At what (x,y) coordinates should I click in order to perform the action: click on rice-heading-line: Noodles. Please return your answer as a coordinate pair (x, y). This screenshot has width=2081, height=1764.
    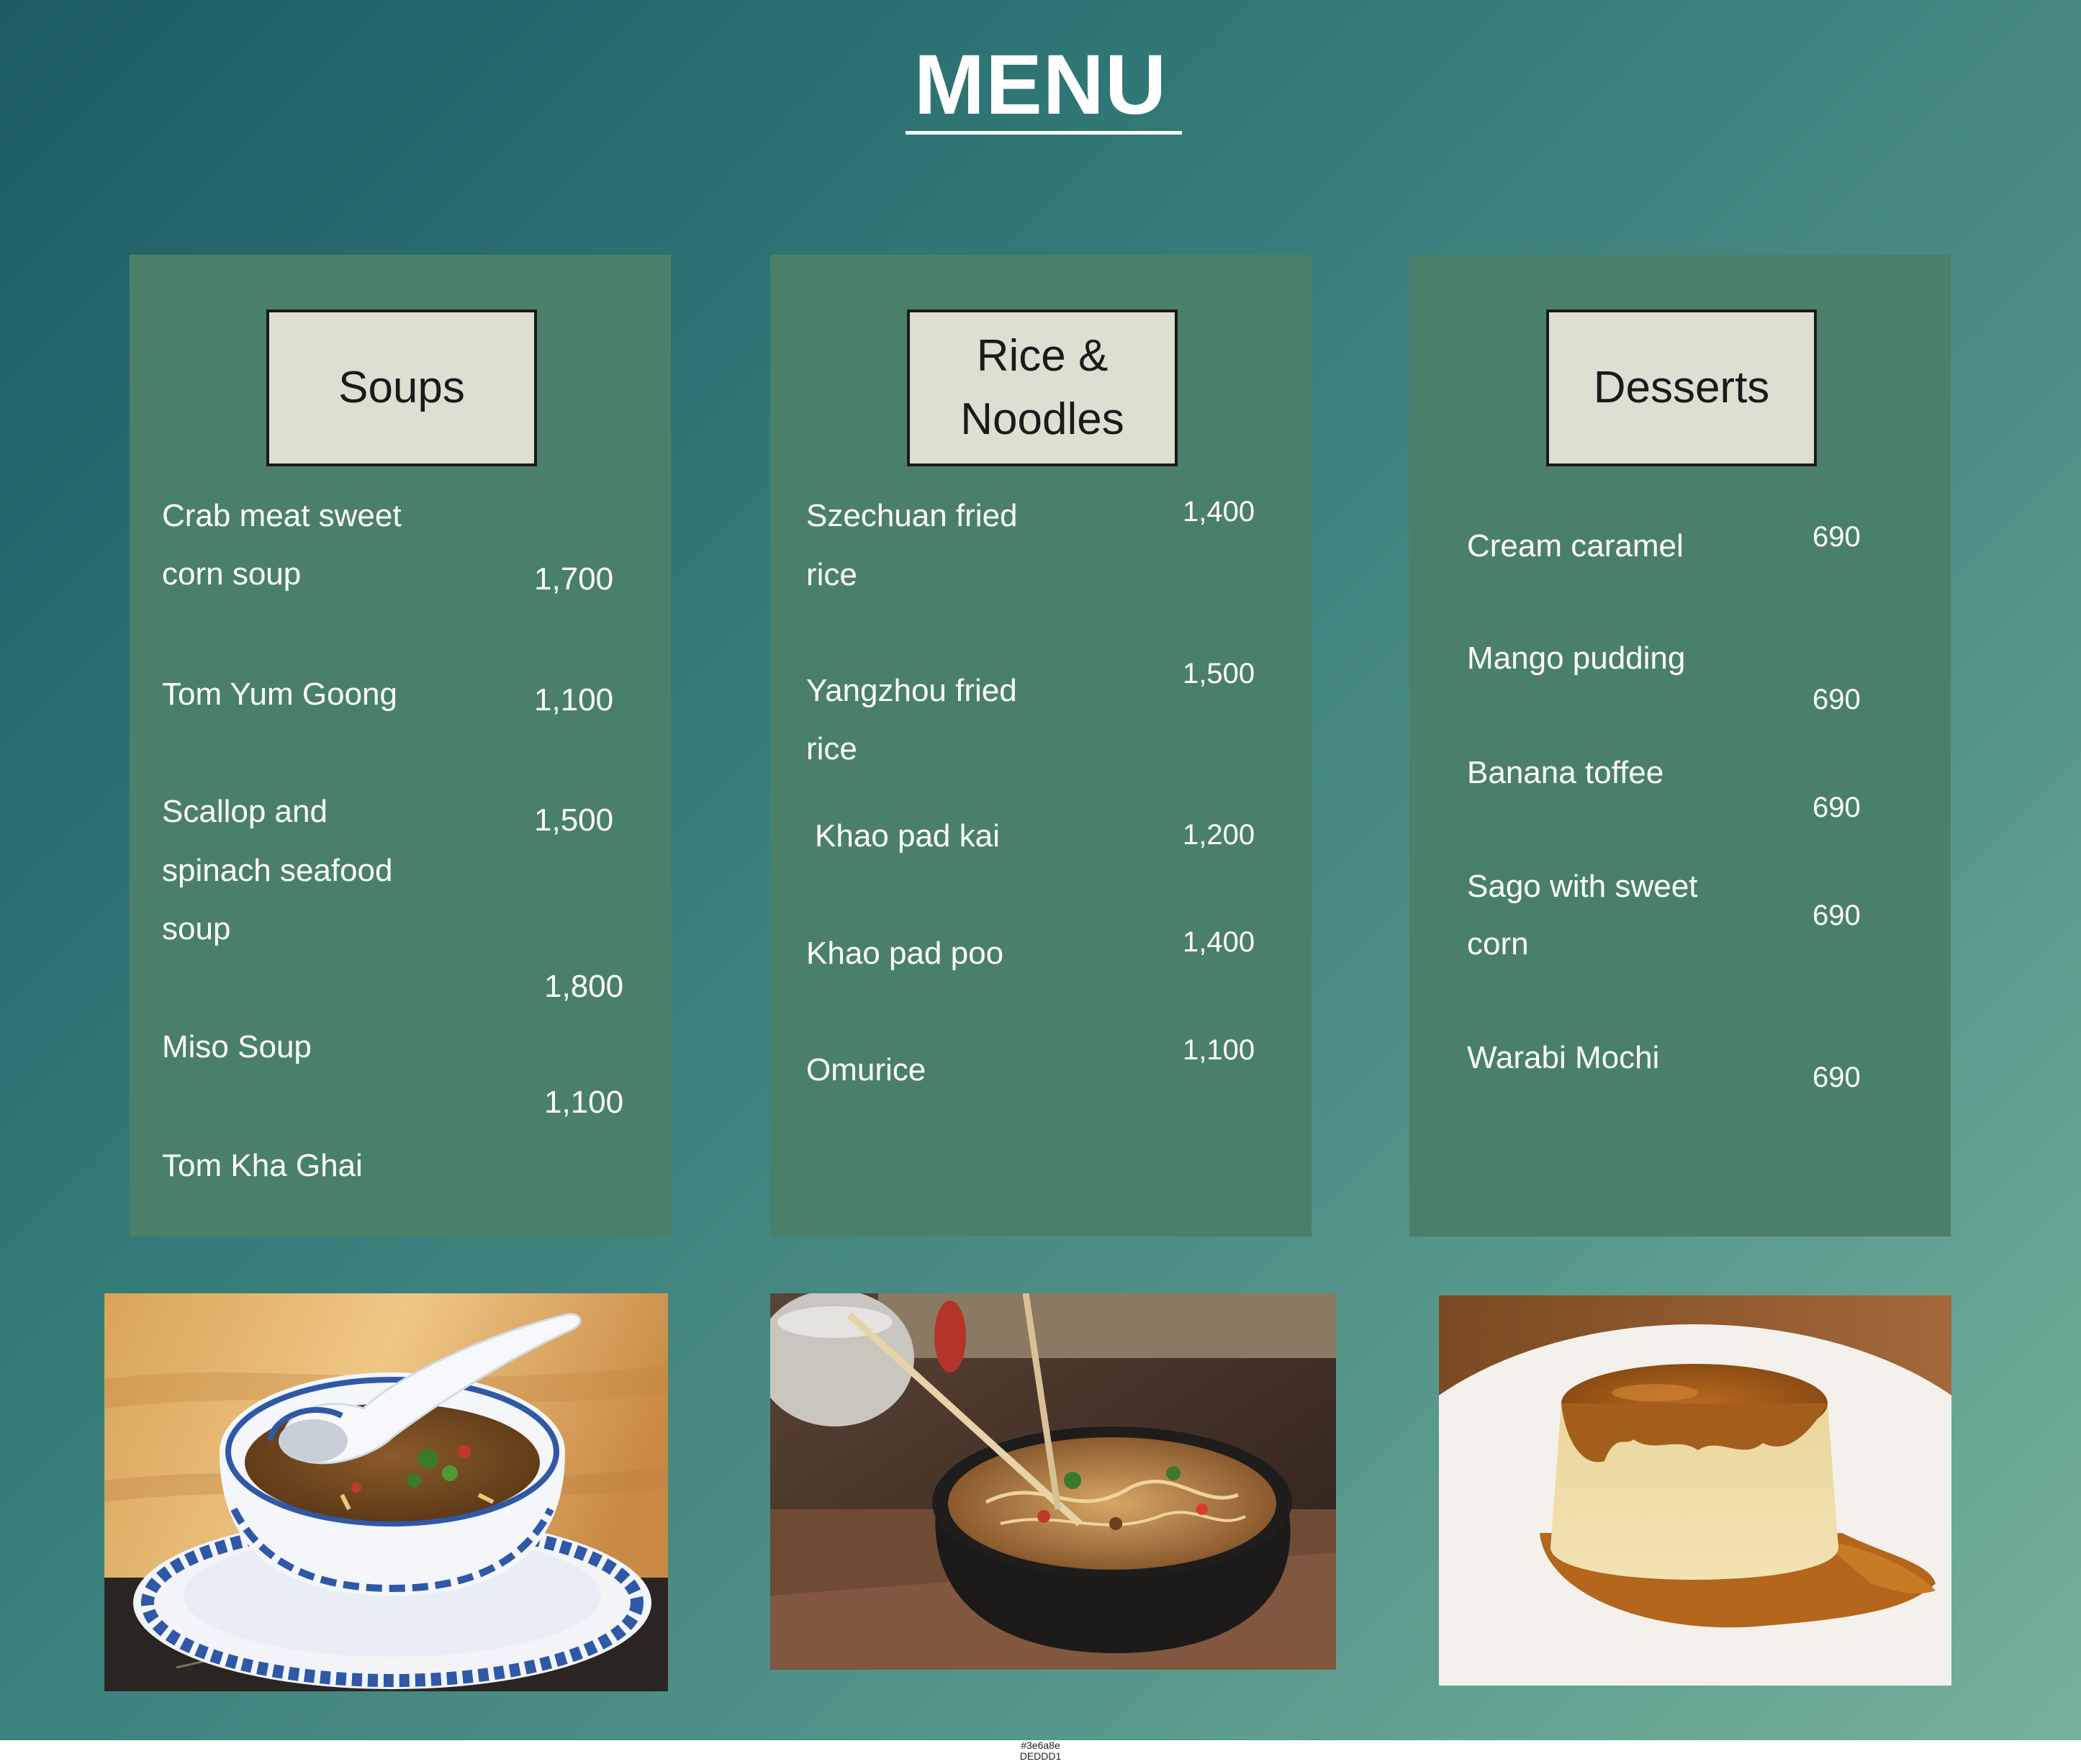
    Looking at the image, I should click on (1042, 419).